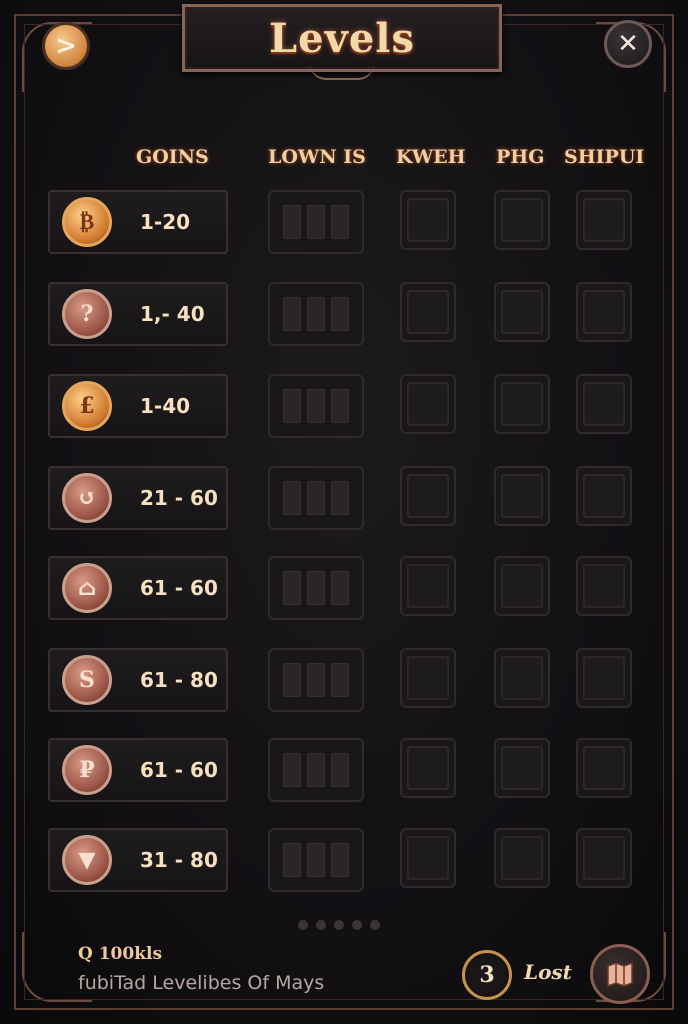 The width and height of the screenshot is (688, 1024). I want to click on level-range: 31 - 80, so click(179, 860).